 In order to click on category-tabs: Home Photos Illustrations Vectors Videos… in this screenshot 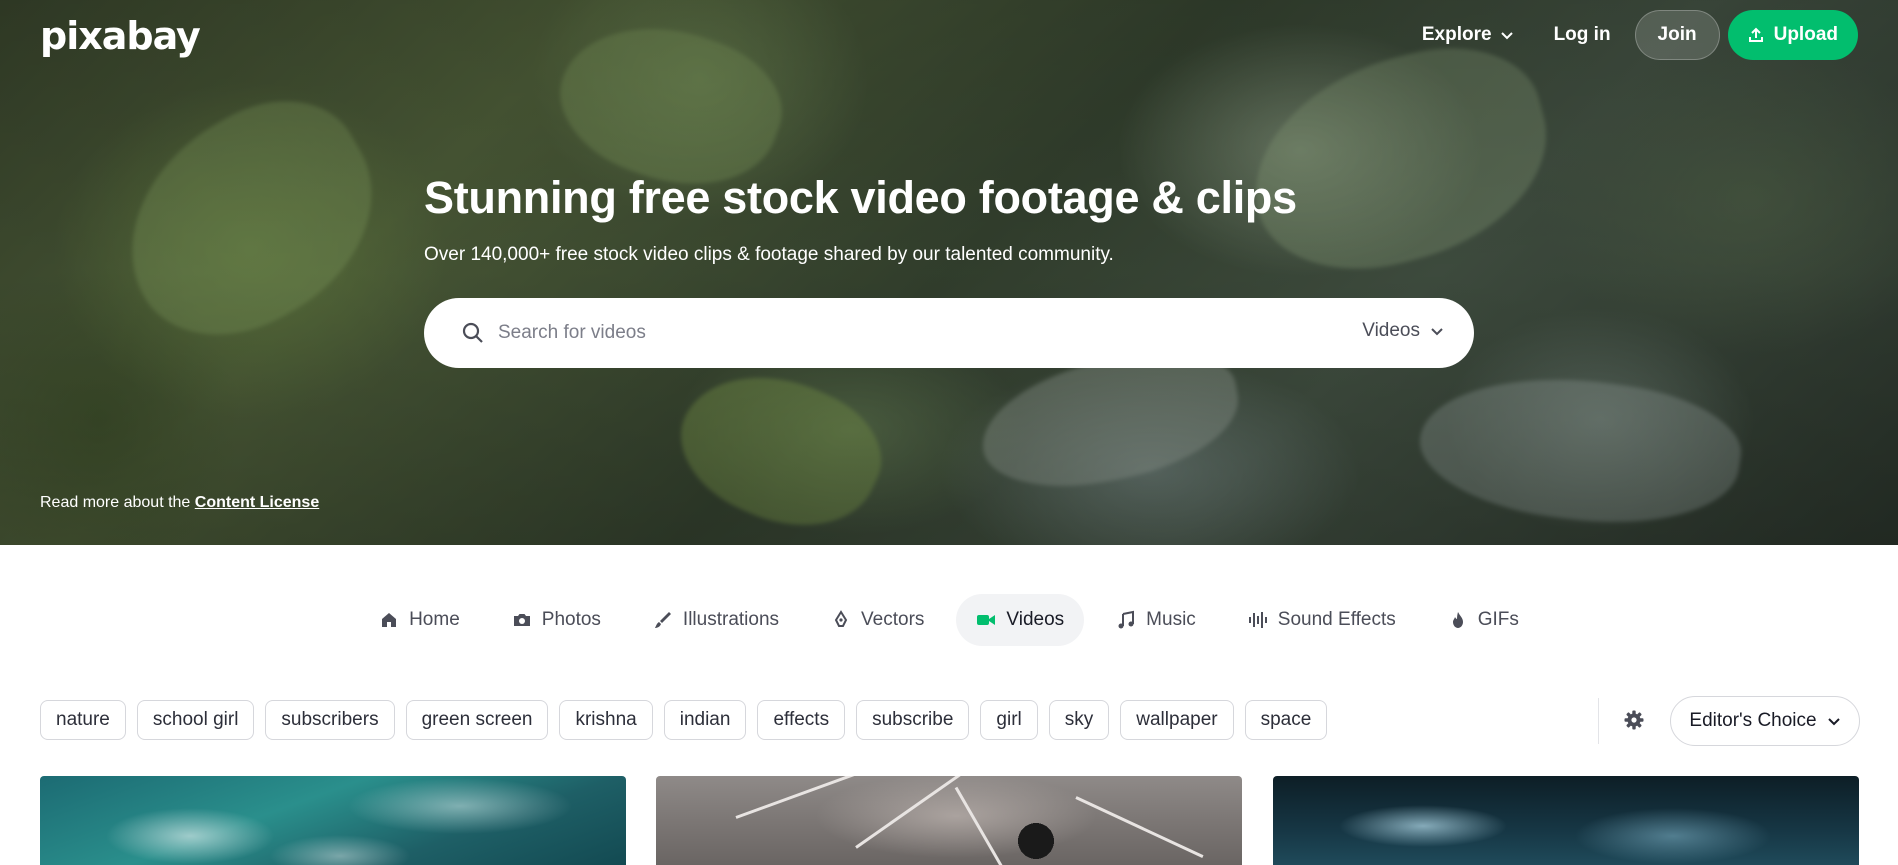, I will do `click(949, 620)`.